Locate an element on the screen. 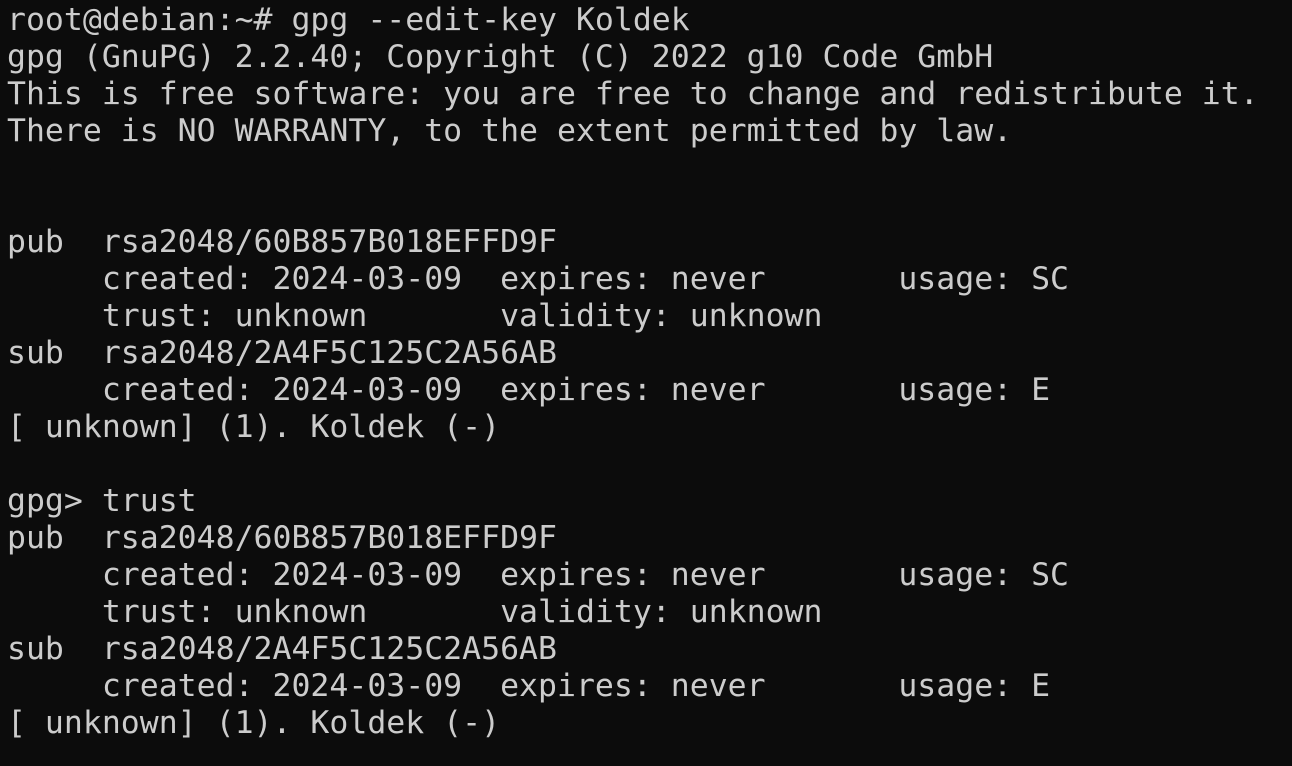 This screenshot has height=766, width=1292. terminal-line: gpg> trust is located at coordinates (102, 501).